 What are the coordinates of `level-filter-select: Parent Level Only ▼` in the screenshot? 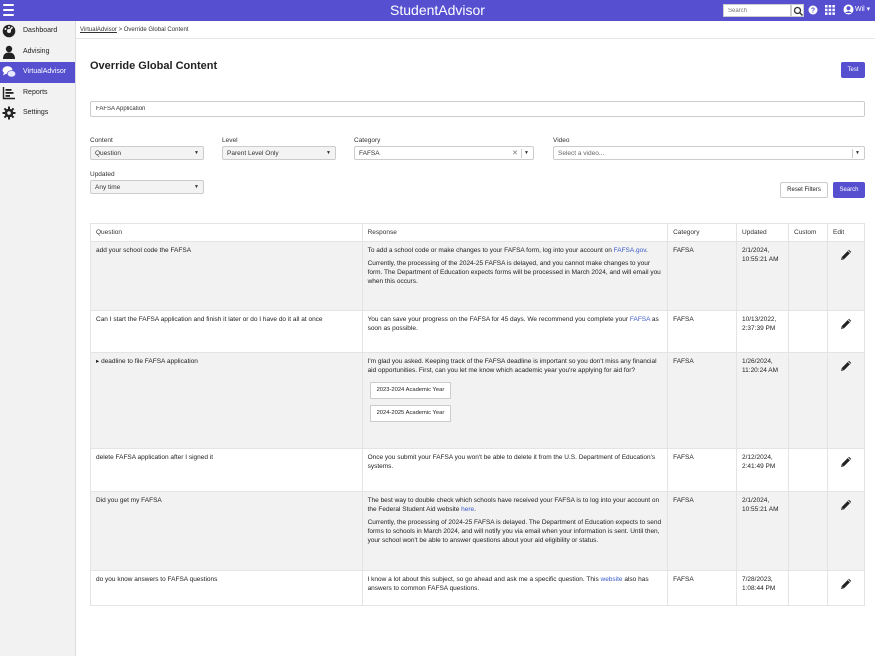 It's located at (279, 153).